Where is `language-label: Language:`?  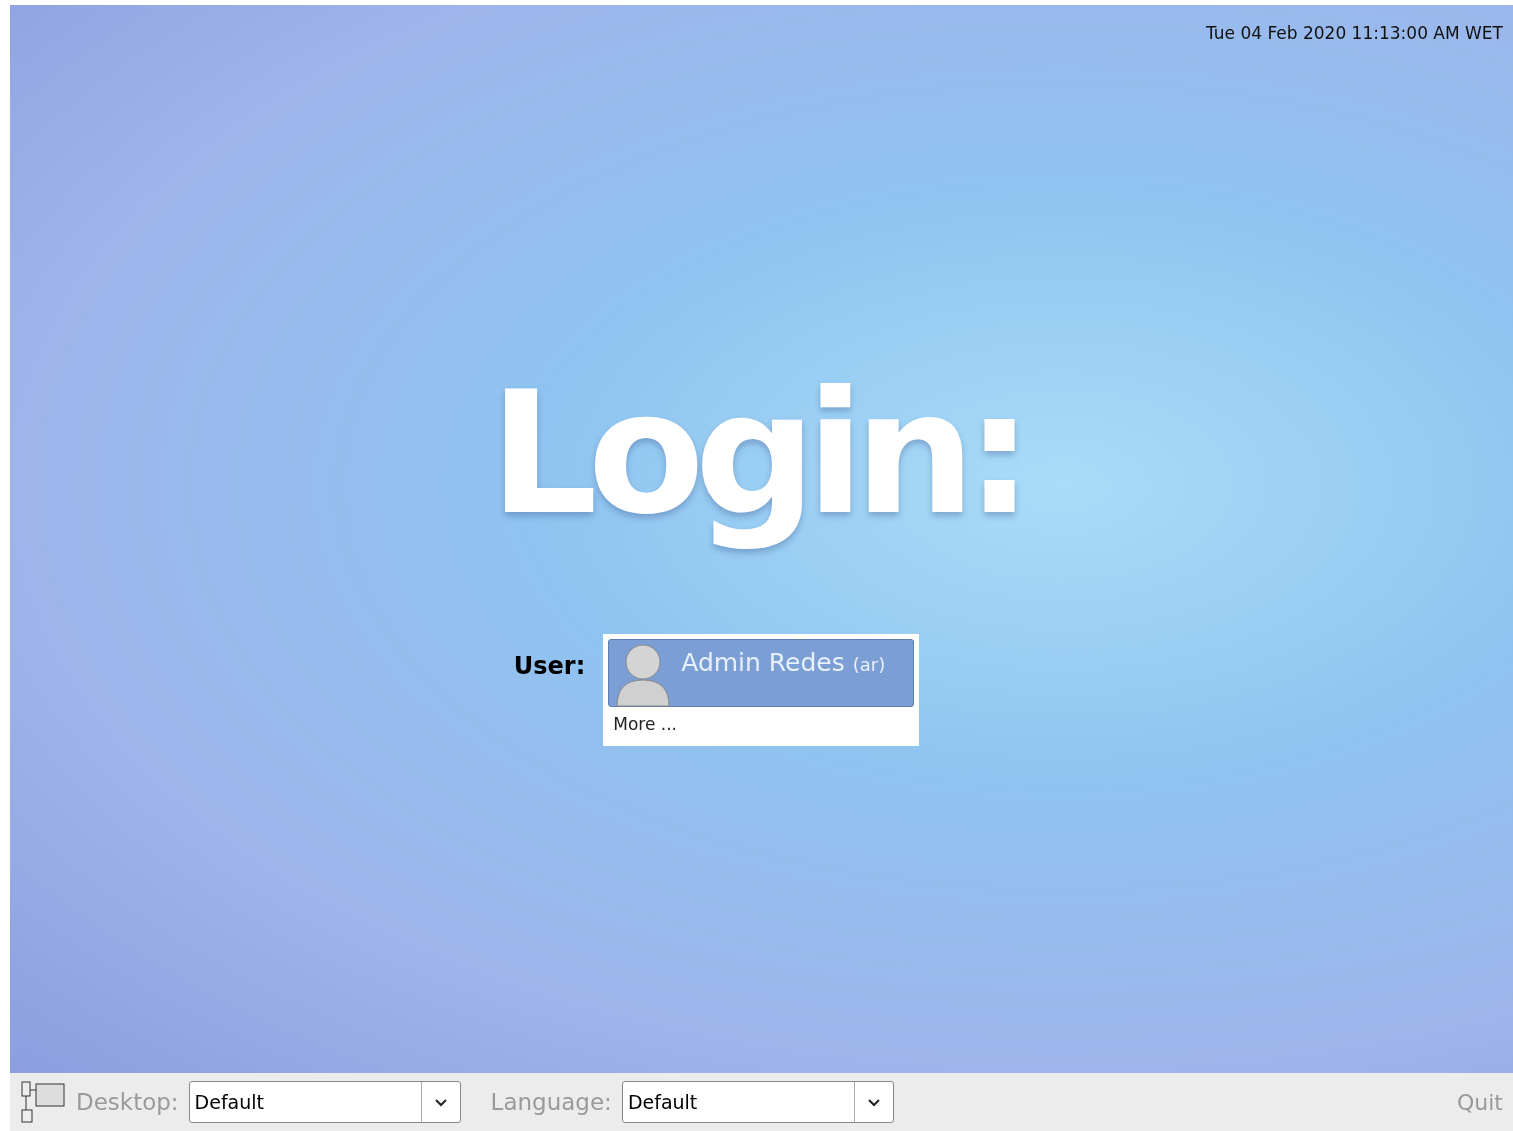
language-label: Language: is located at coordinates (551, 1102).